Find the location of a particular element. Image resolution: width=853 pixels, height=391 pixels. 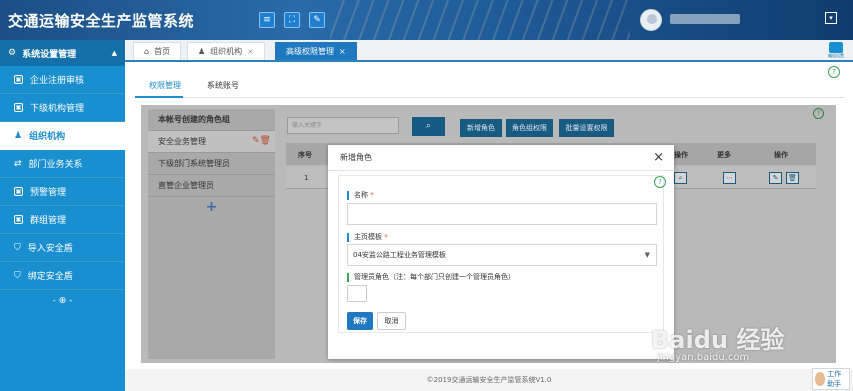

tab-label: 首页 is located at coordinates (162, 51).